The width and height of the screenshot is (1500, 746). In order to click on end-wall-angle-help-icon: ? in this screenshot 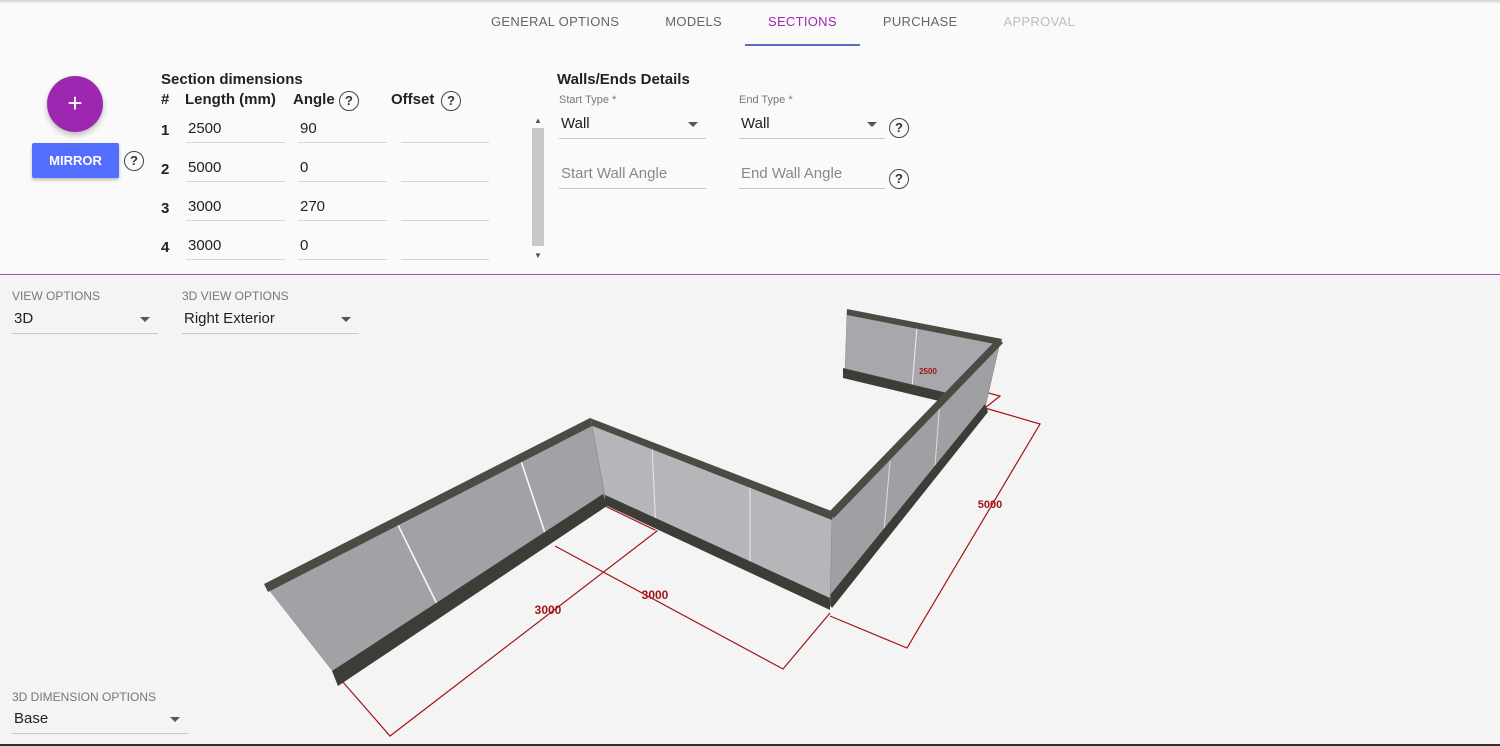, I will do `click(899, 179)`.